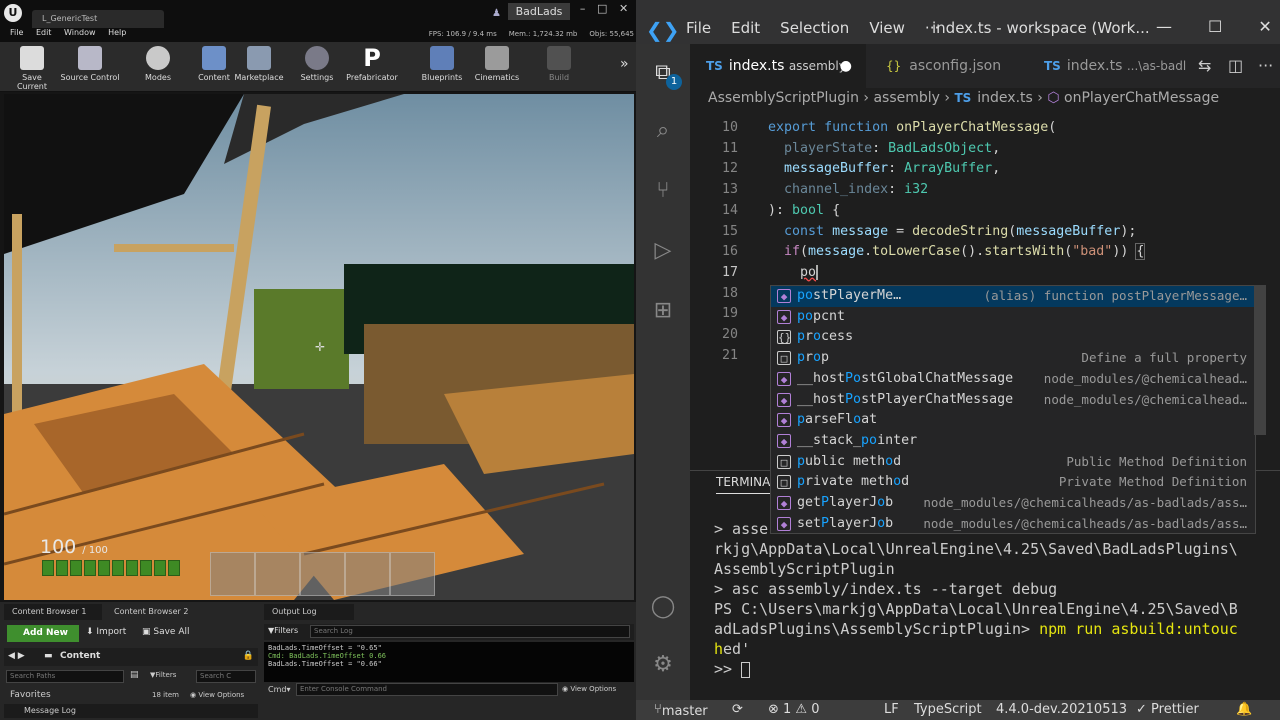  I want to click on suggestion-item: ◆ parseFloat, so click(1013, 420).